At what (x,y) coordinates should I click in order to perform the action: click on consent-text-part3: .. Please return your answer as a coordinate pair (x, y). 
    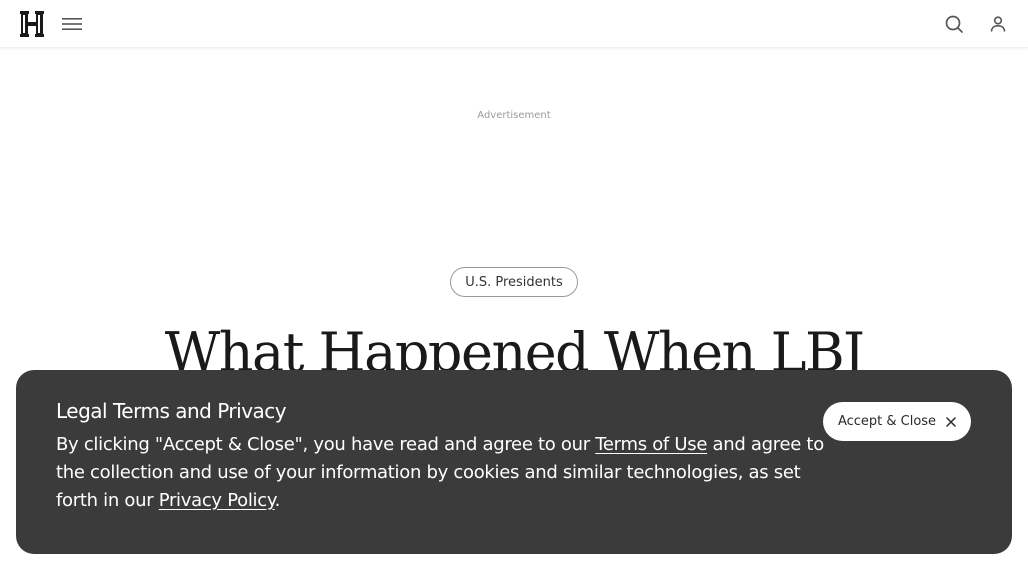
    Looking at the image, I should click on (277, 500).